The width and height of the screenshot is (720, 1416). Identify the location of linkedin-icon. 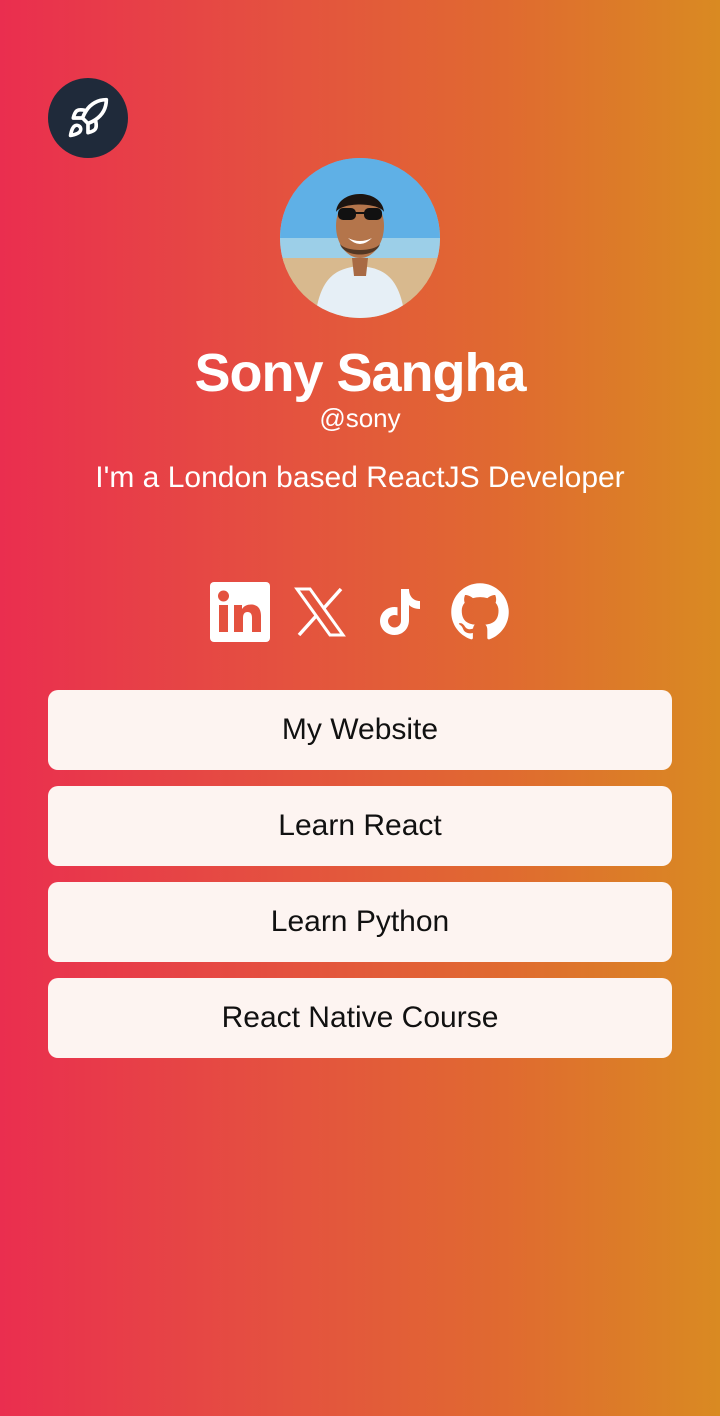
(240, 612).